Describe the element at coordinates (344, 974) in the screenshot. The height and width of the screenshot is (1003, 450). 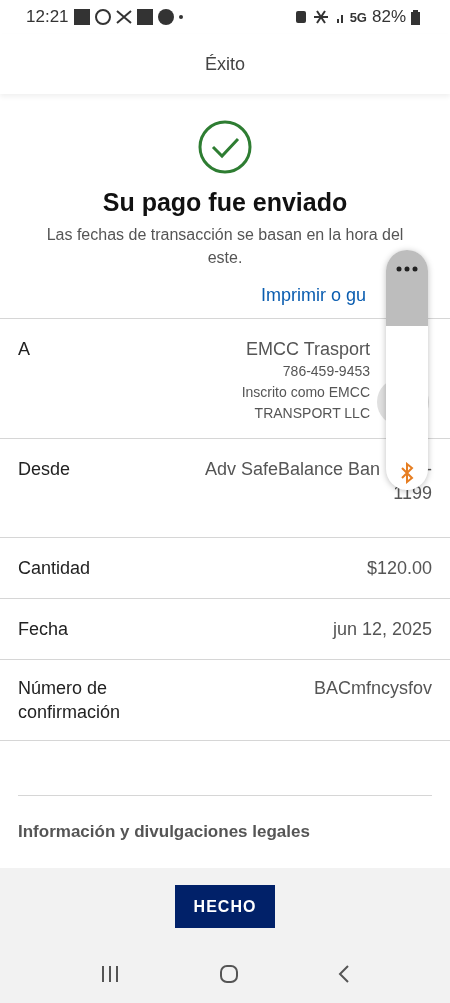
I see `back-icon` at that location.